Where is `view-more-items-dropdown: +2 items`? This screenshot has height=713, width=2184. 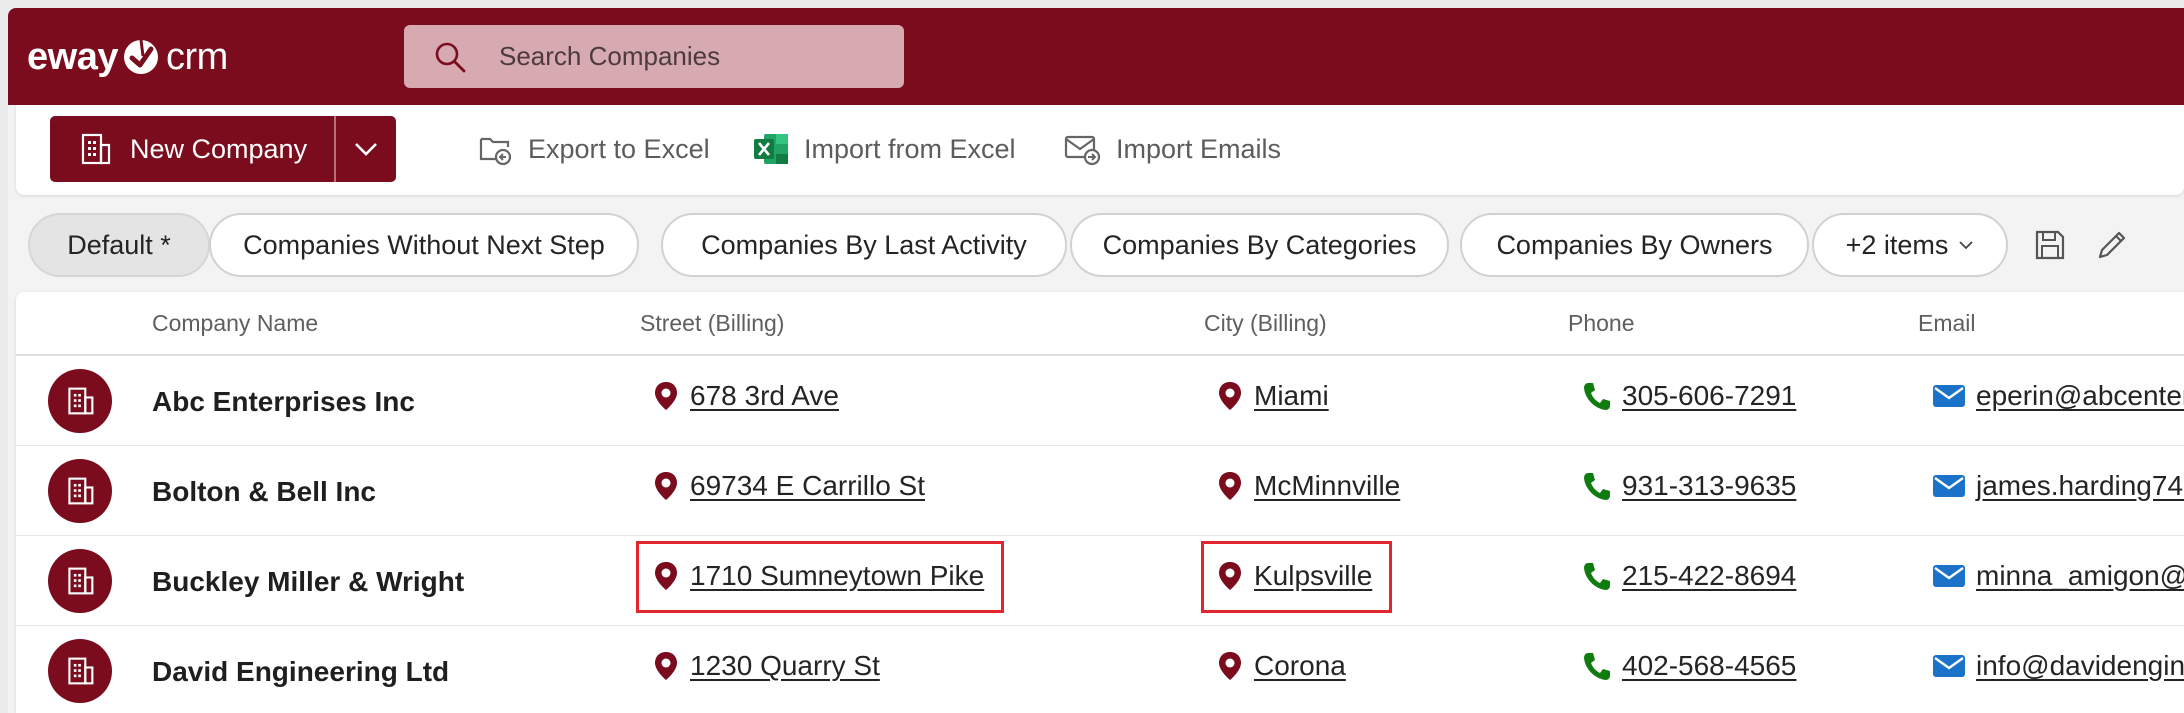 view-more-items-dropdown: +2 items is located at coordinates (1910, 245).